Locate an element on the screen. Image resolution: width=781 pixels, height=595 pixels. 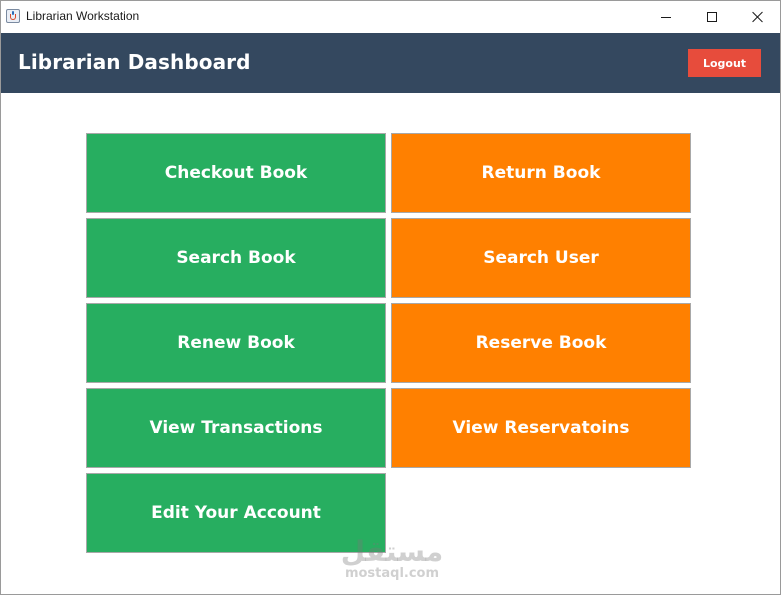
minimize-icon is located at coordinates (666, 17).